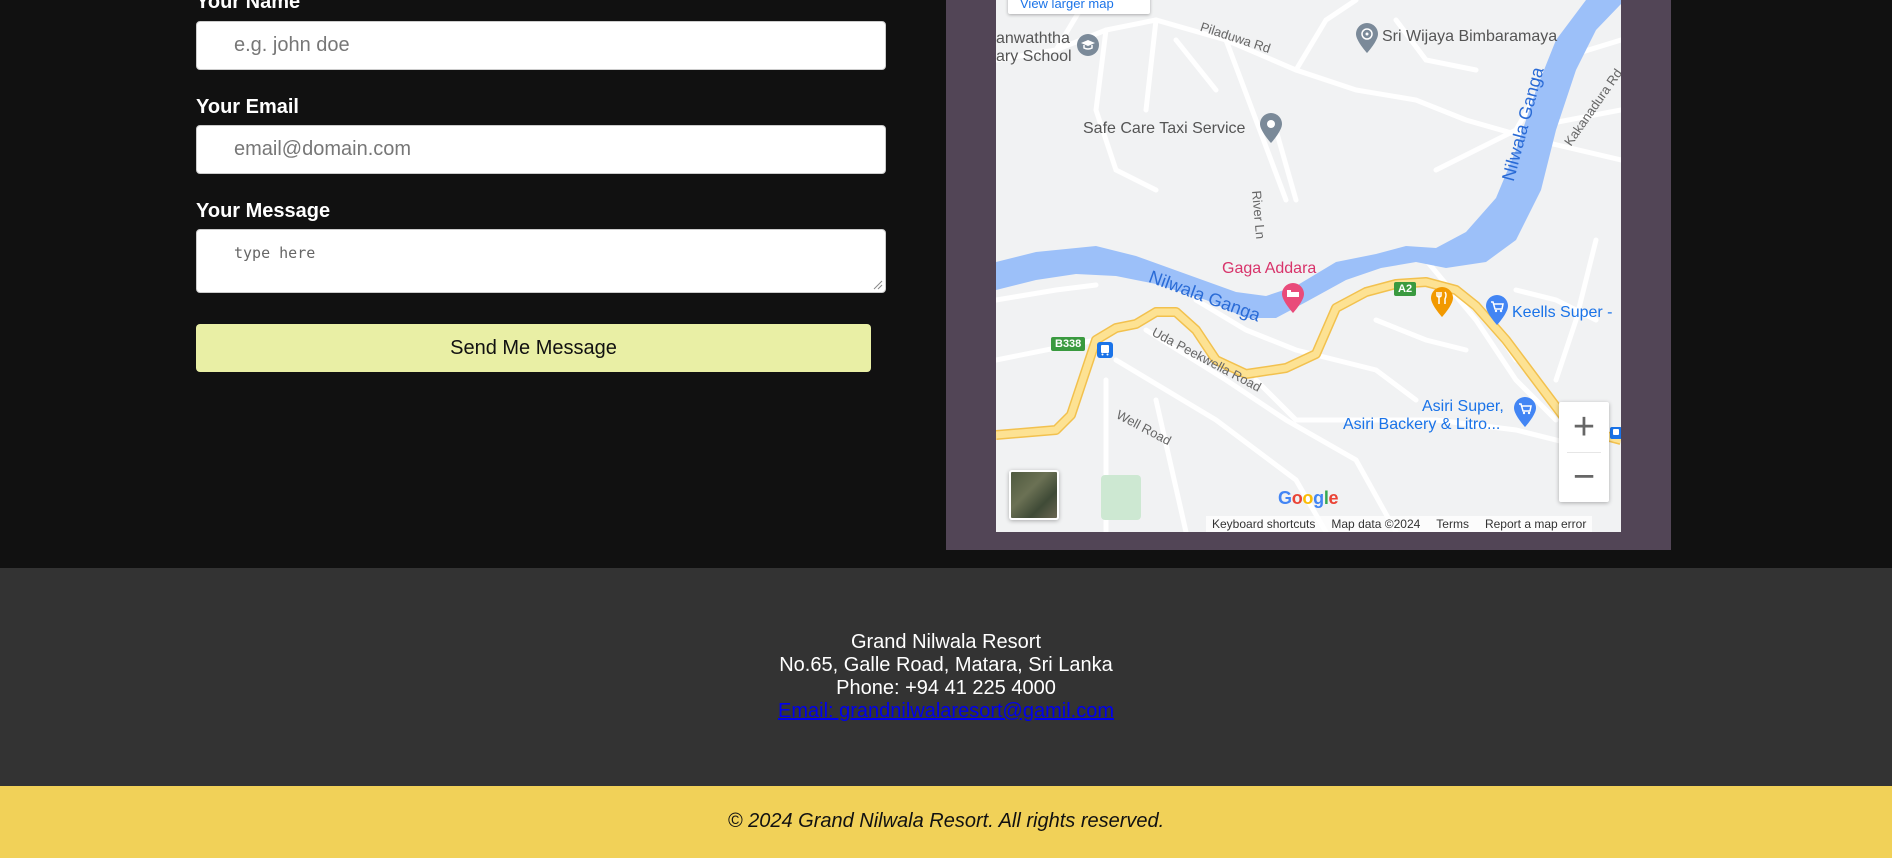 This screenshot has width=1892, height=858. Describe the element at coordinates (1535, 524) in the screenshot. I see `report-map-error-link: Report a map error` at that location.